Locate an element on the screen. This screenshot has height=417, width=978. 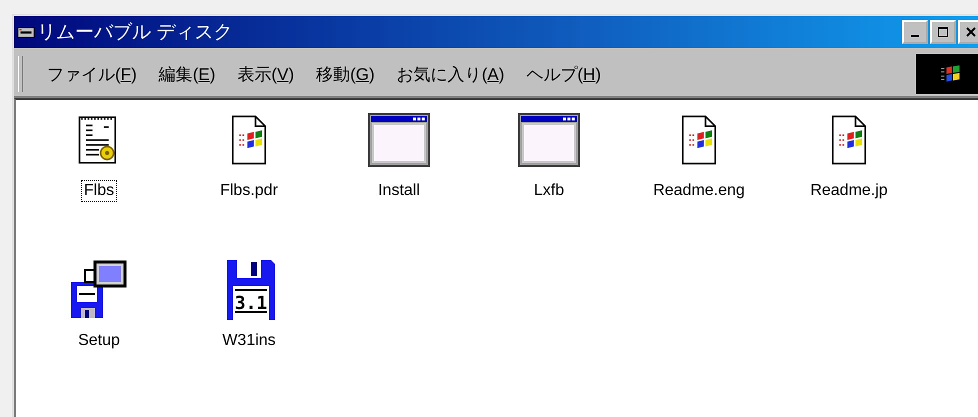
minimize-icon is located at coordinates (915, 36).